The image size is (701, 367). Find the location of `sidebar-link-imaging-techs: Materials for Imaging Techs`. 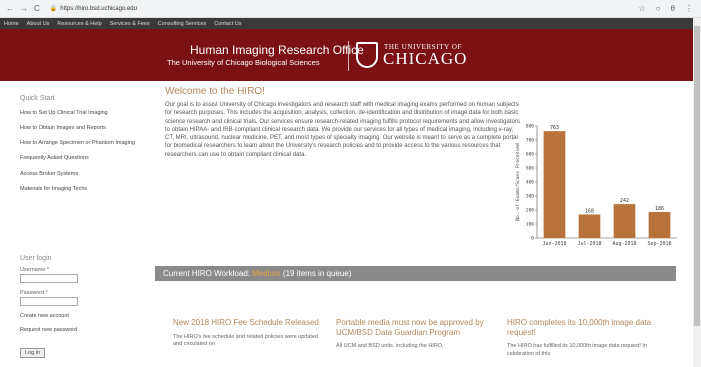

sidebar-link-imaging-techs: Materials for Imaging Techs is located at coordinates (85, 189).